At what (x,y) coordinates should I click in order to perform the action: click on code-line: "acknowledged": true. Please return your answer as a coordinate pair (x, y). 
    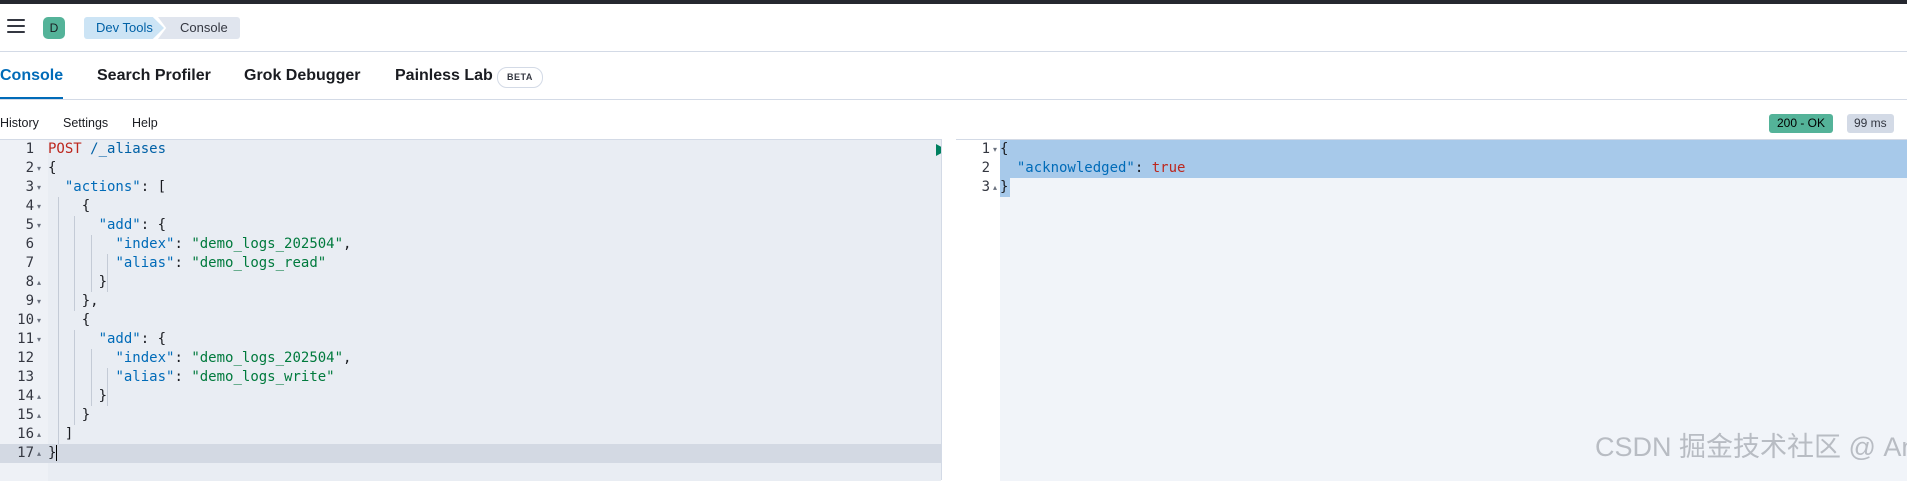
    Looking at the image, I should click on (1101, 168).